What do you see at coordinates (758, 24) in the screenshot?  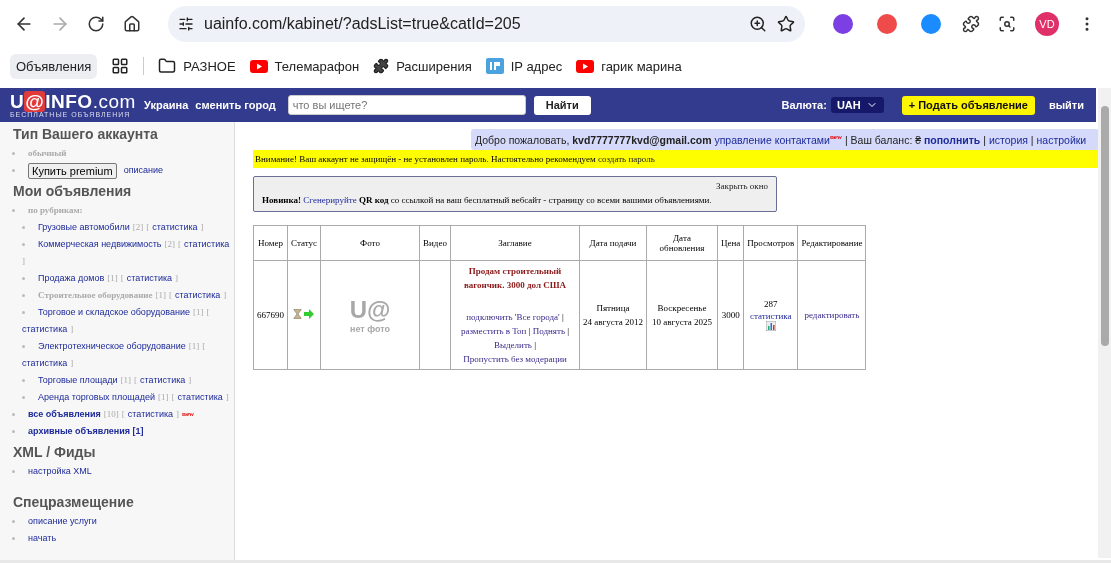 I see `zoom-icon` at bounding box center [758, 24].